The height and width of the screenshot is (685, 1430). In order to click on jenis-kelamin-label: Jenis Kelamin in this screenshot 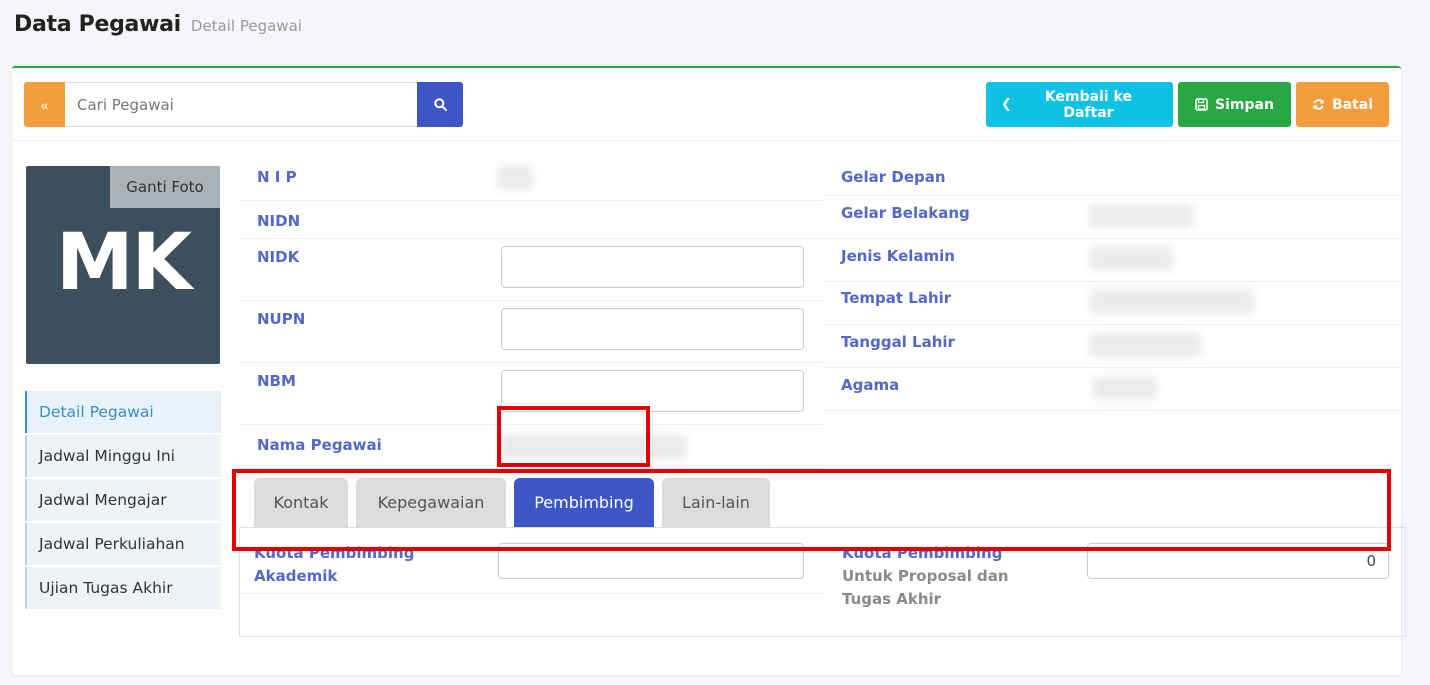, I will do `click(898, 256)`.